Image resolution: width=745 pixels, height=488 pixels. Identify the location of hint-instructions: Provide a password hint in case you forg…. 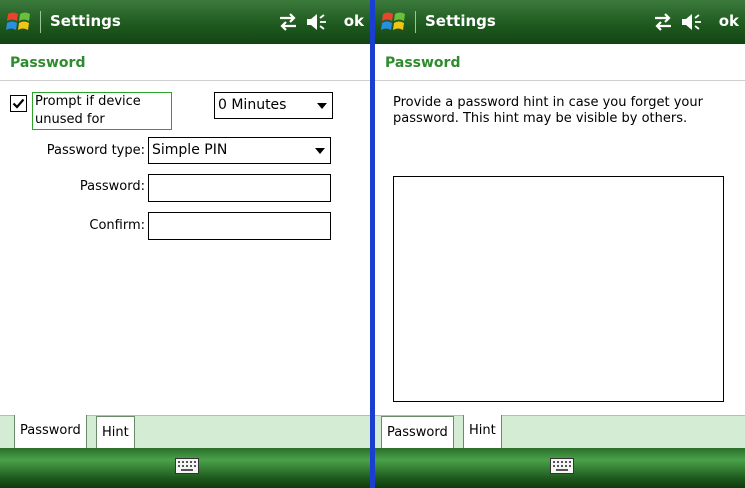
(548, 110).